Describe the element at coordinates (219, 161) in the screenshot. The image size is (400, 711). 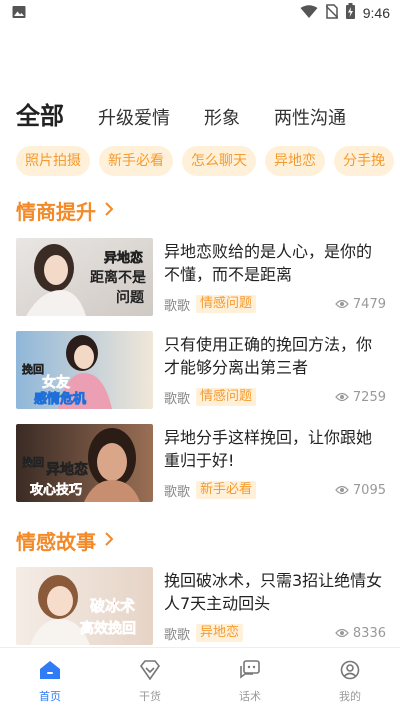
I see `chip-how-to-chat: 怎么聊天` at that location.